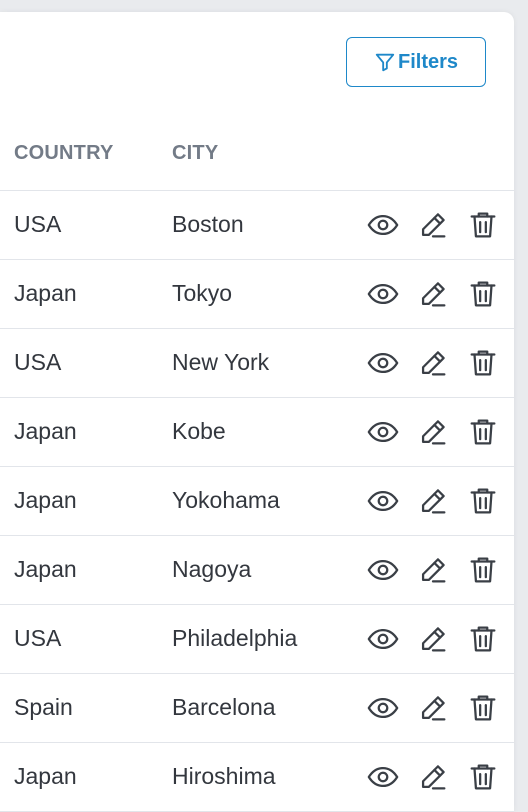  I want to click on table-row: Japan Kobe, so click(257, 432).